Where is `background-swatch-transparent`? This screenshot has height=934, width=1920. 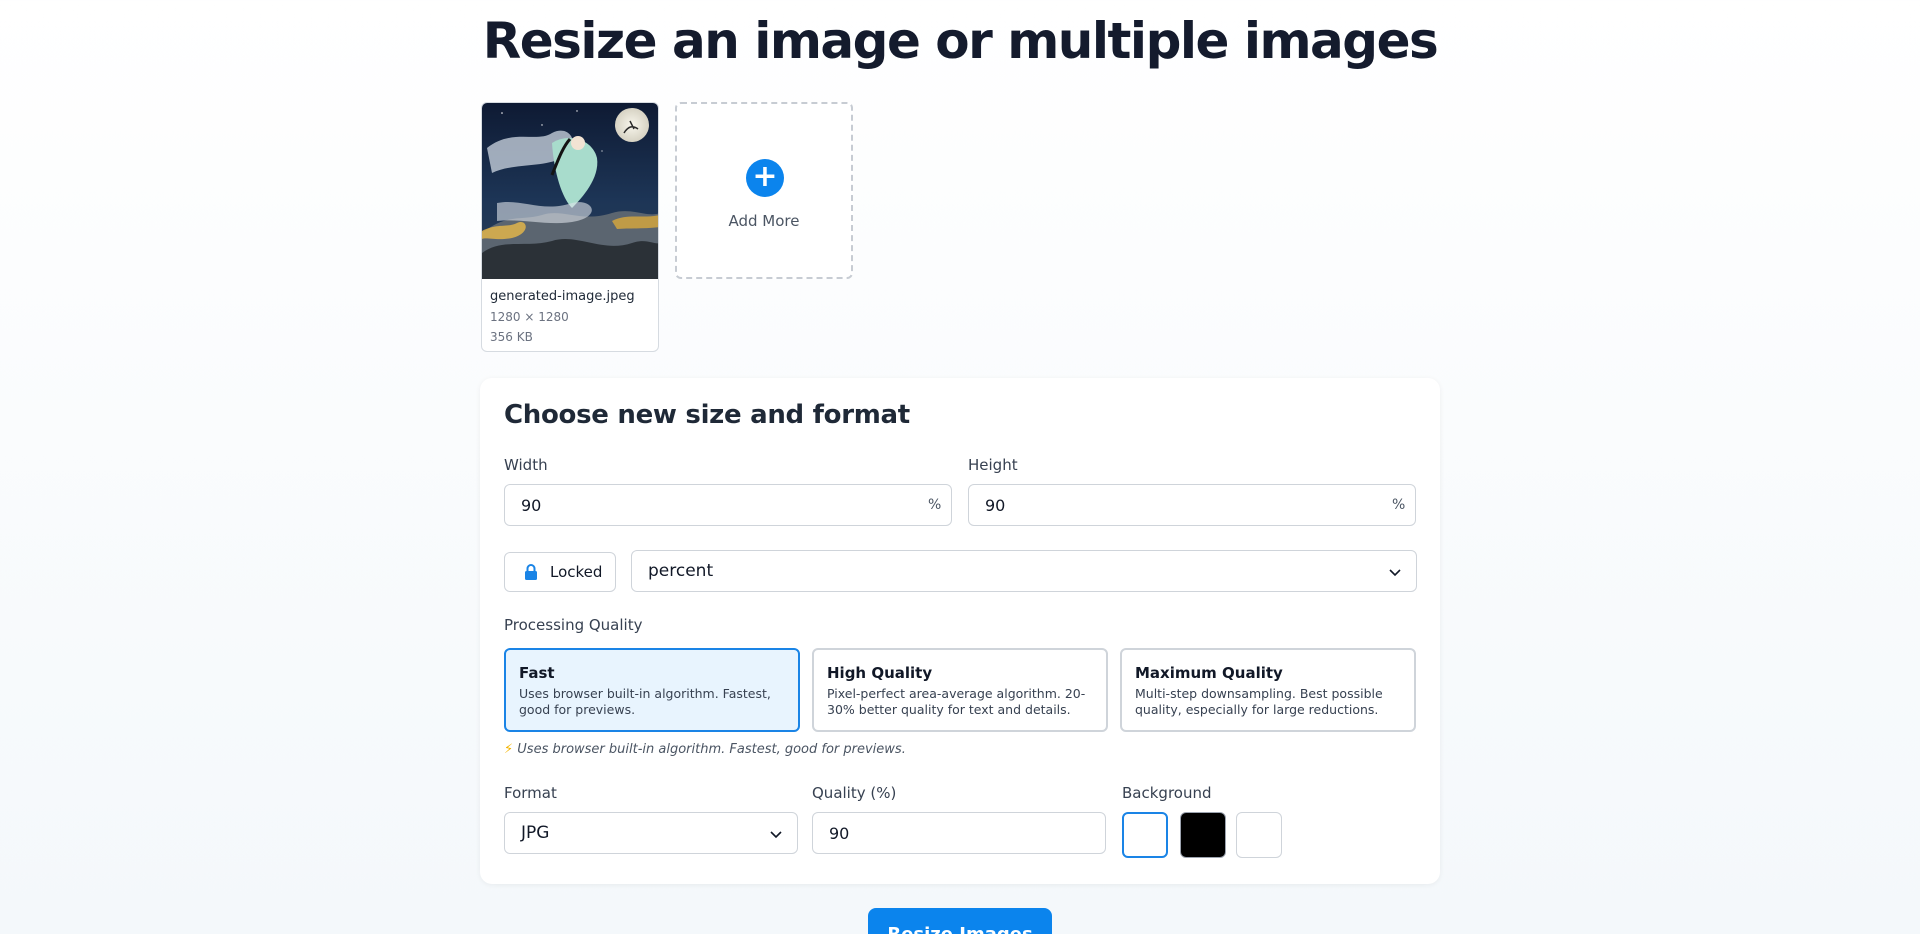
background-swatch-transparent is located at coordinates (1259, 835).